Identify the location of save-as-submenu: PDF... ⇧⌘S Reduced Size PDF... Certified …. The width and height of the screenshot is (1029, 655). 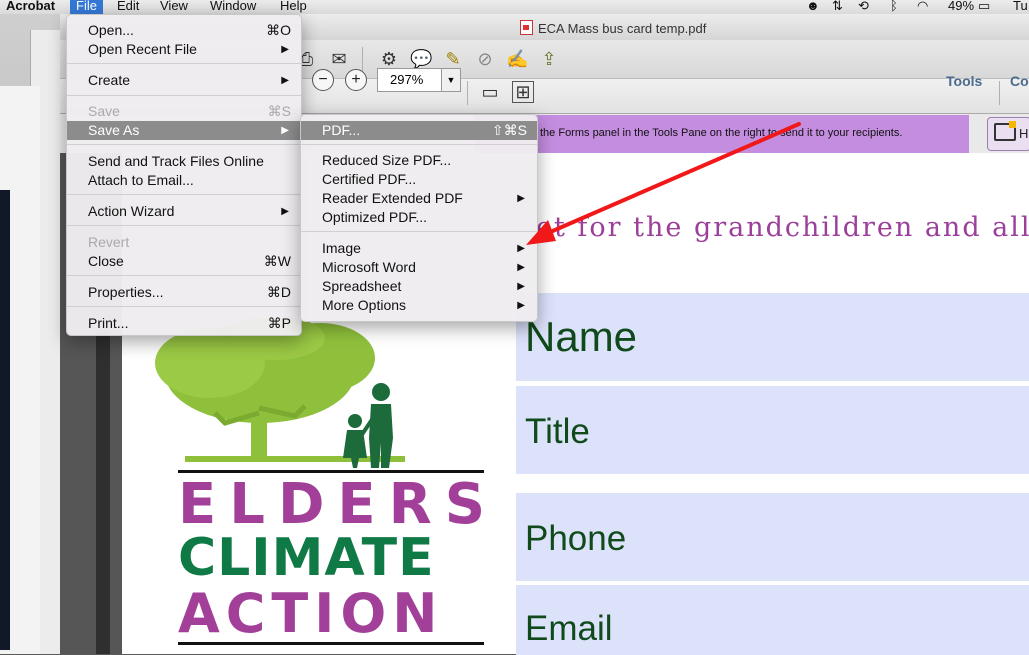
(419, 218).